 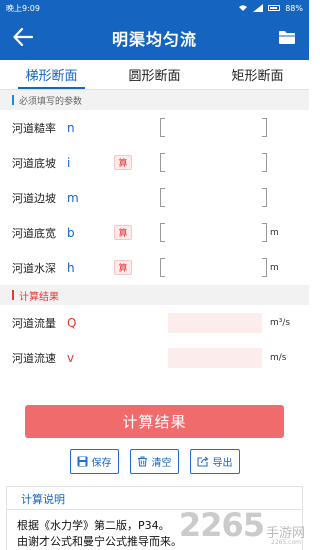 I want to click on results-section-header: 计算结果, so click(x=154, y=295).